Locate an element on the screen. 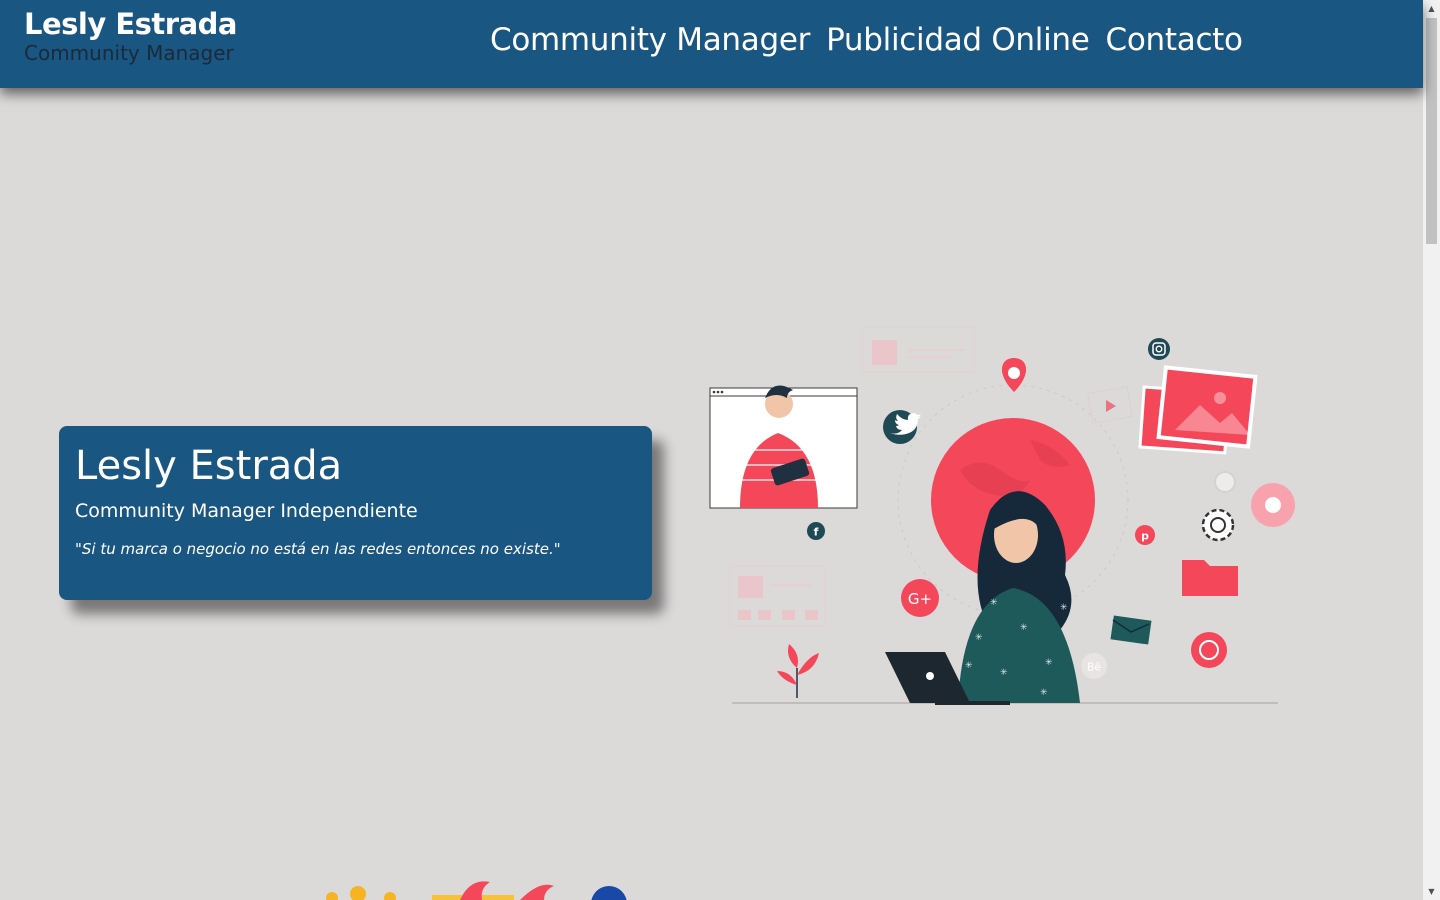 Image resolution: width=1440 pixels, height=900 pixels. brand-name: Lesly Estrada is located at coordinates (130, 24).